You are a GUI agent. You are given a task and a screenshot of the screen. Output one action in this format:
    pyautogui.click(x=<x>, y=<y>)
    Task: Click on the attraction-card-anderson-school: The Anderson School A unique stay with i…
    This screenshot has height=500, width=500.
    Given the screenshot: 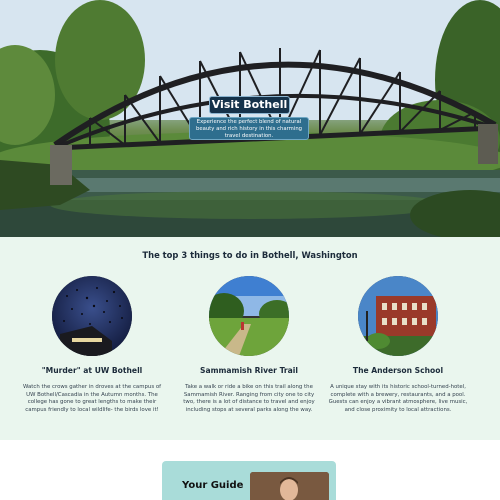 What is the action you would take?
    pyautogui.click(x=398, y=345)
    